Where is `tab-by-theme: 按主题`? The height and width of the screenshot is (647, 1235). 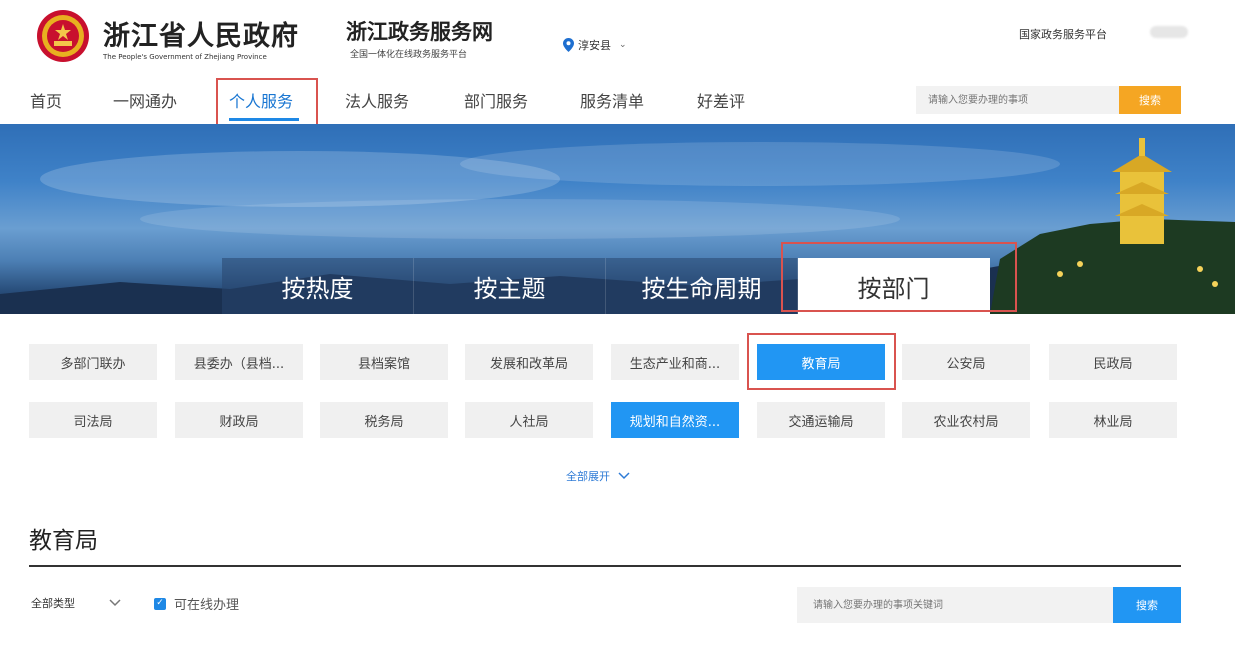
tab-by-theme: 按主题 is located at coordinates (510, 286).